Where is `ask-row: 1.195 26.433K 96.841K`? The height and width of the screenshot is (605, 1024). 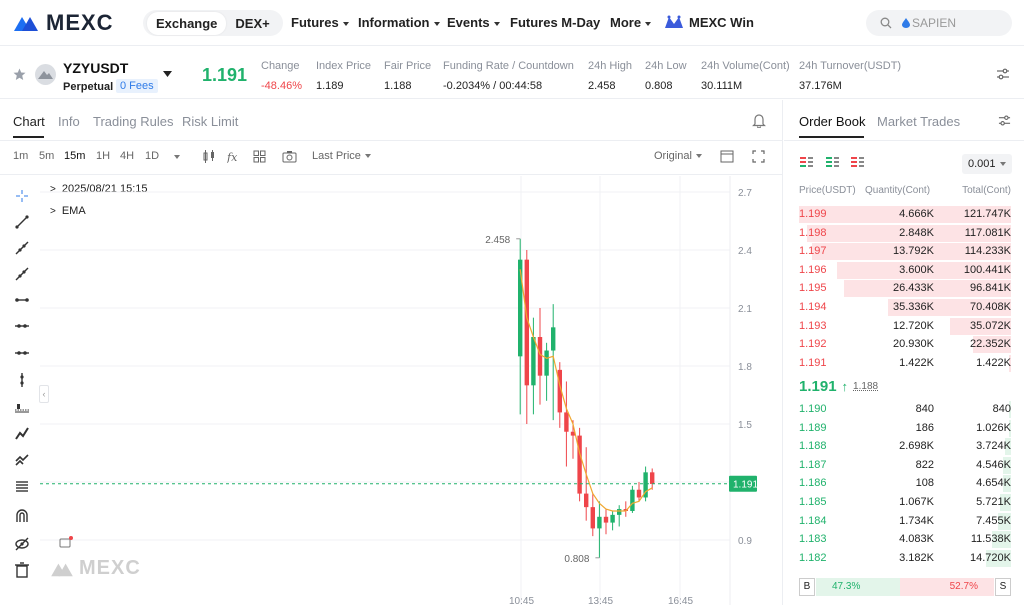 ask-row: 1.195 26.433K 96.841K is located at coordinates (904, 288).